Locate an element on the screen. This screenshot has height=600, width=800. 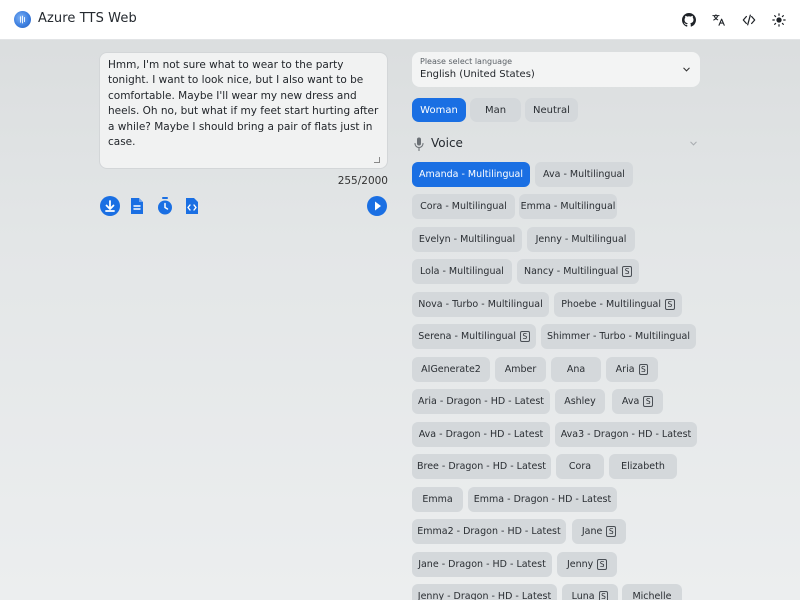
voice-chip-label: Lola - Multilingual is located at coordinates (462, 271).